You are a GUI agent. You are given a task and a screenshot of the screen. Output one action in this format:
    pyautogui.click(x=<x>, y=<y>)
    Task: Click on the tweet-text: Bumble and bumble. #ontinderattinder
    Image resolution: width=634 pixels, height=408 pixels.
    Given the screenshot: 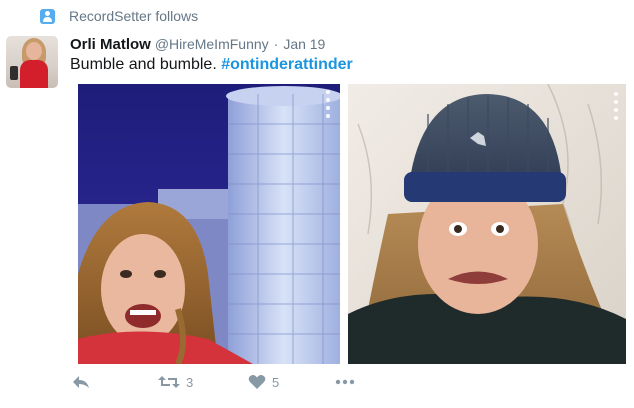 What is the action you would take?
    pyautogui.click(x=211, y=65)
    